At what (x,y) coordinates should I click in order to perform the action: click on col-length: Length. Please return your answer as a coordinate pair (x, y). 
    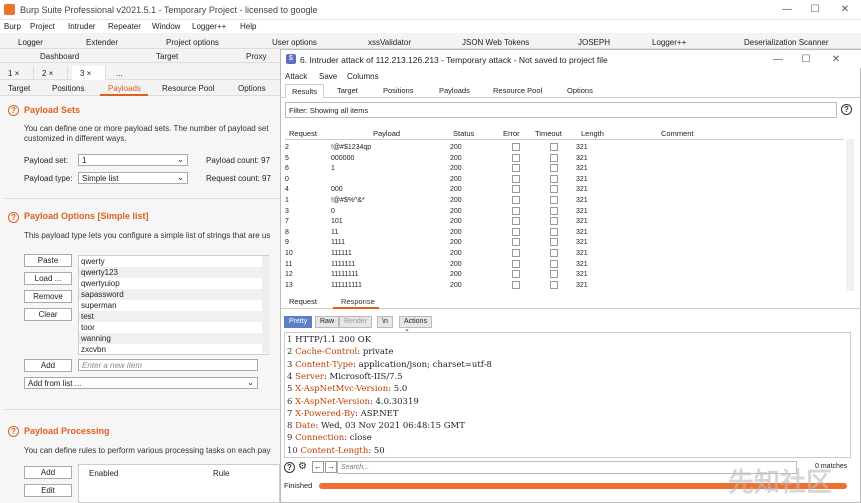
    Looking at the image, I should click on (592, 133).